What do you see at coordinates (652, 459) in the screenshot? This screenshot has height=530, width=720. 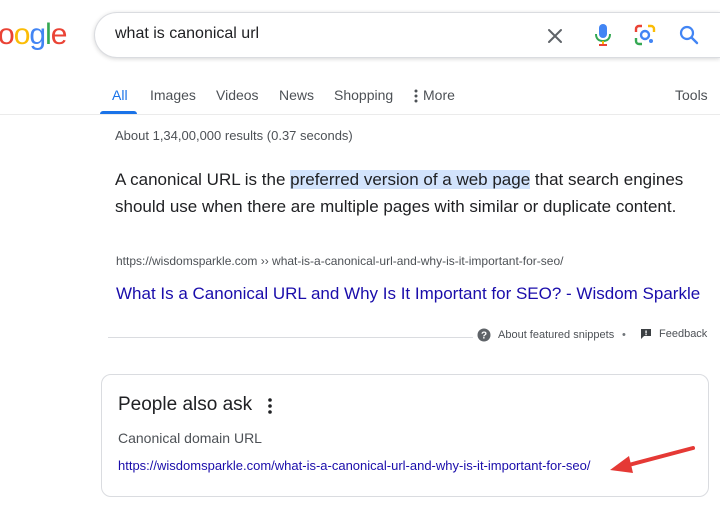 I see `annotation-arrow-icon` at bounding box center [652, 459].